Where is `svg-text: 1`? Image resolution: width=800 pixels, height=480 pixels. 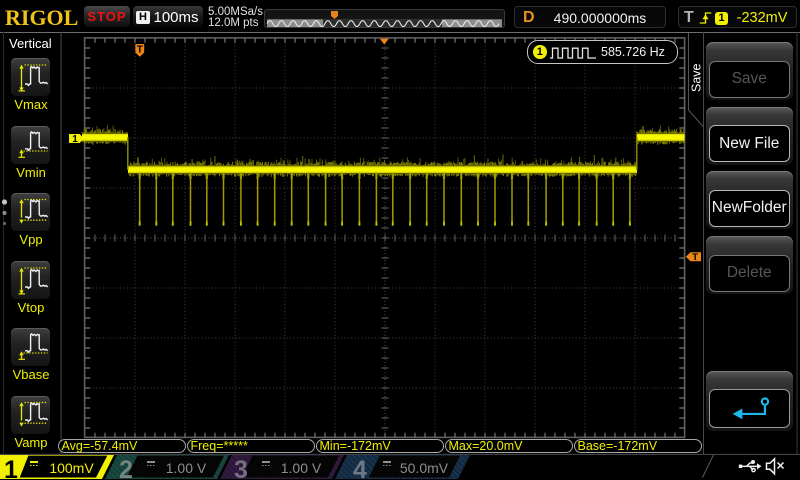
svg-text: 1 is located at coordinates (75, 139).